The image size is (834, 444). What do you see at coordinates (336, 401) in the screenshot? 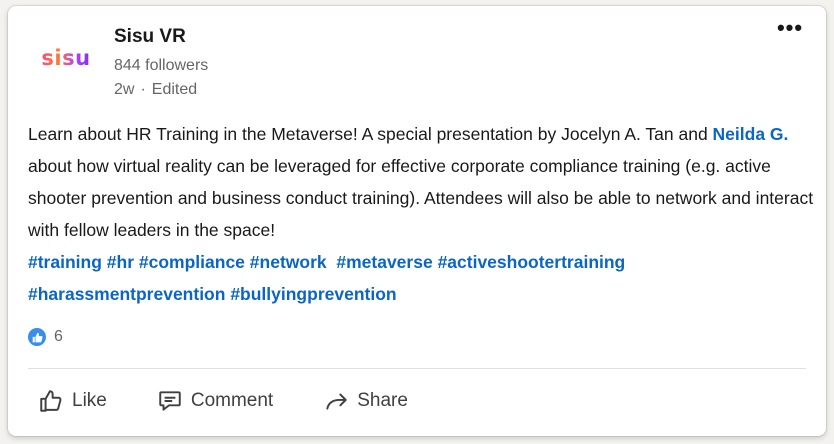
I see `share-arrow-icon` at bounding box center [336, 401].